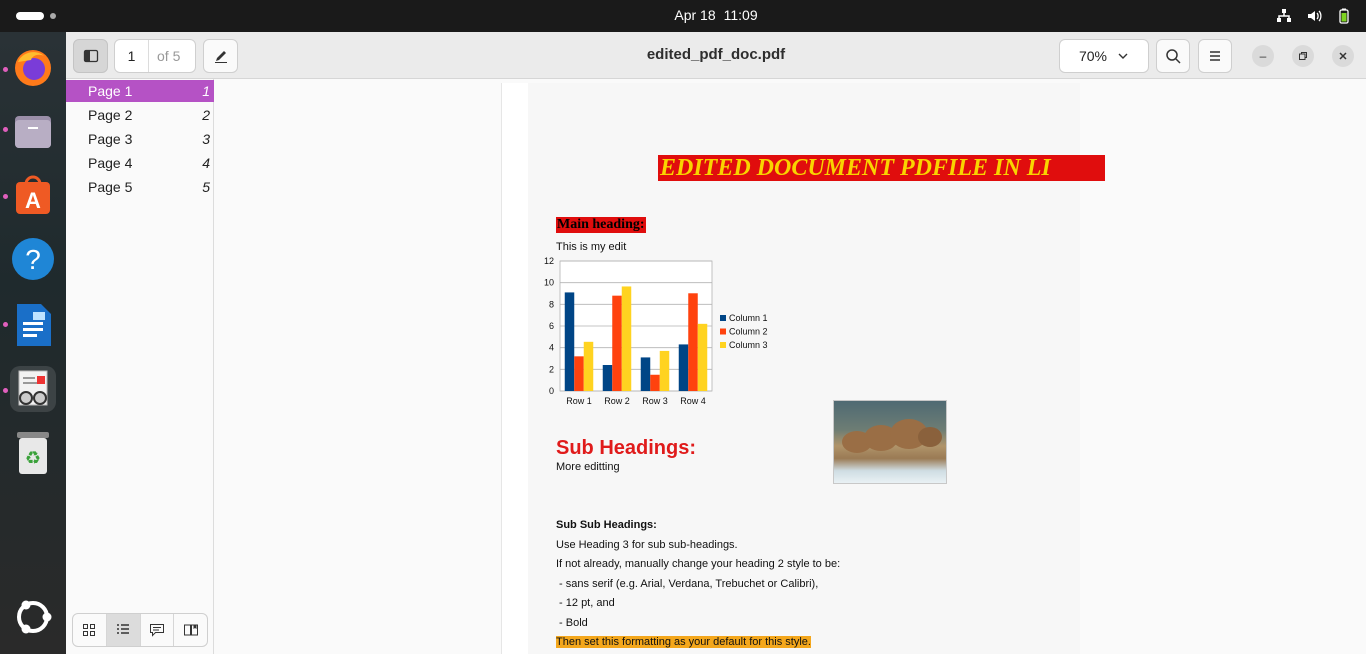  I want to click on sidebar-item-page-5: Page 5 5, so click(140, 187).